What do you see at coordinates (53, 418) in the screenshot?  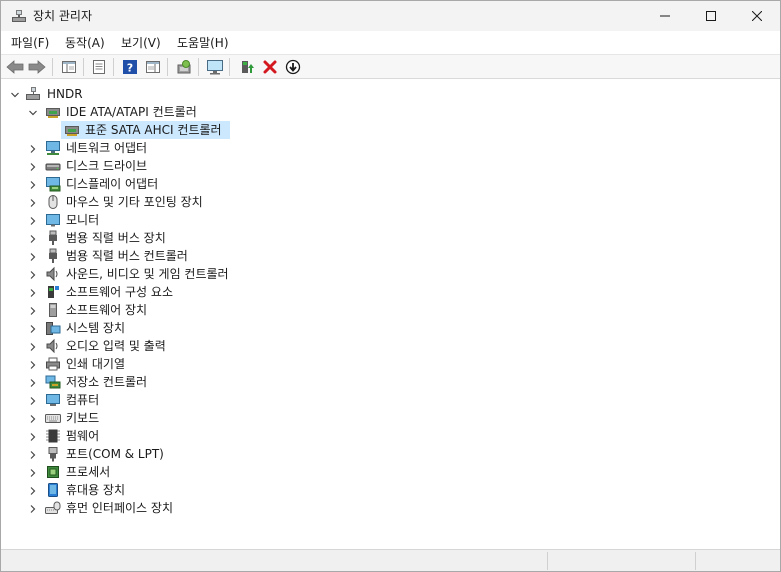 I see `keyboard-icon` at bounding box center [53, 418].